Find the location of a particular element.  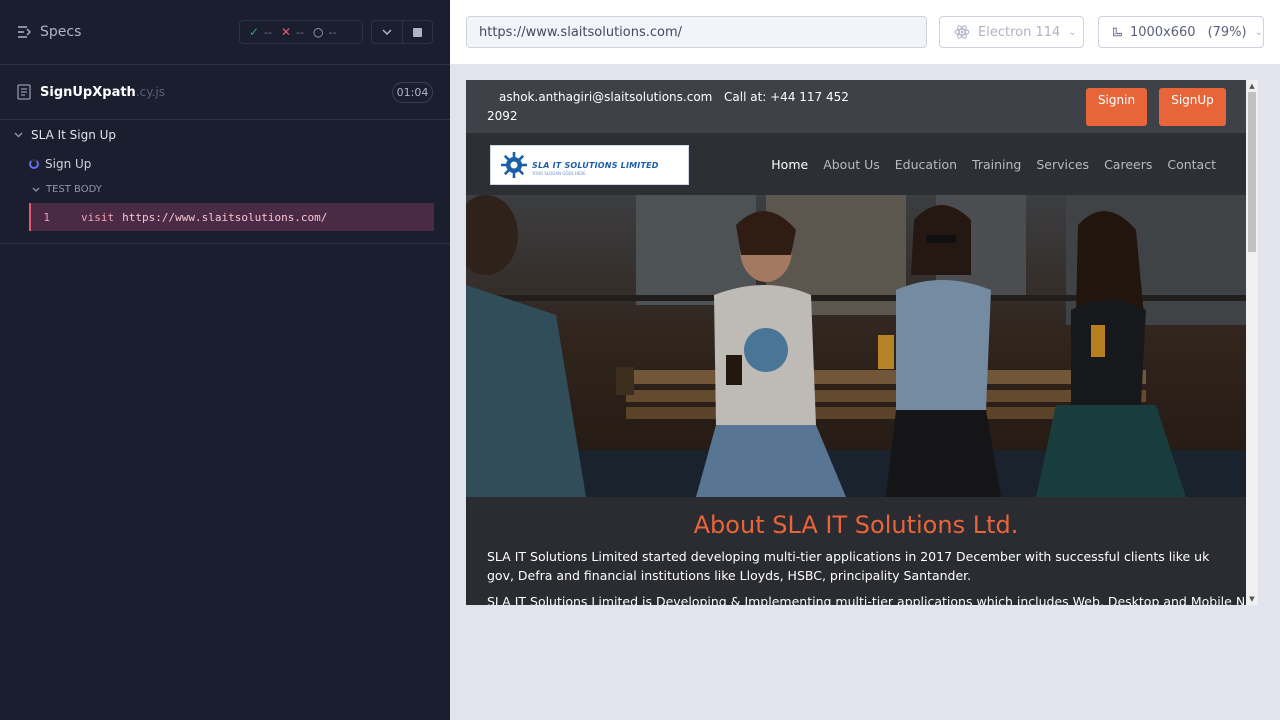

command-name: visit is located at coordinates (98, 217).